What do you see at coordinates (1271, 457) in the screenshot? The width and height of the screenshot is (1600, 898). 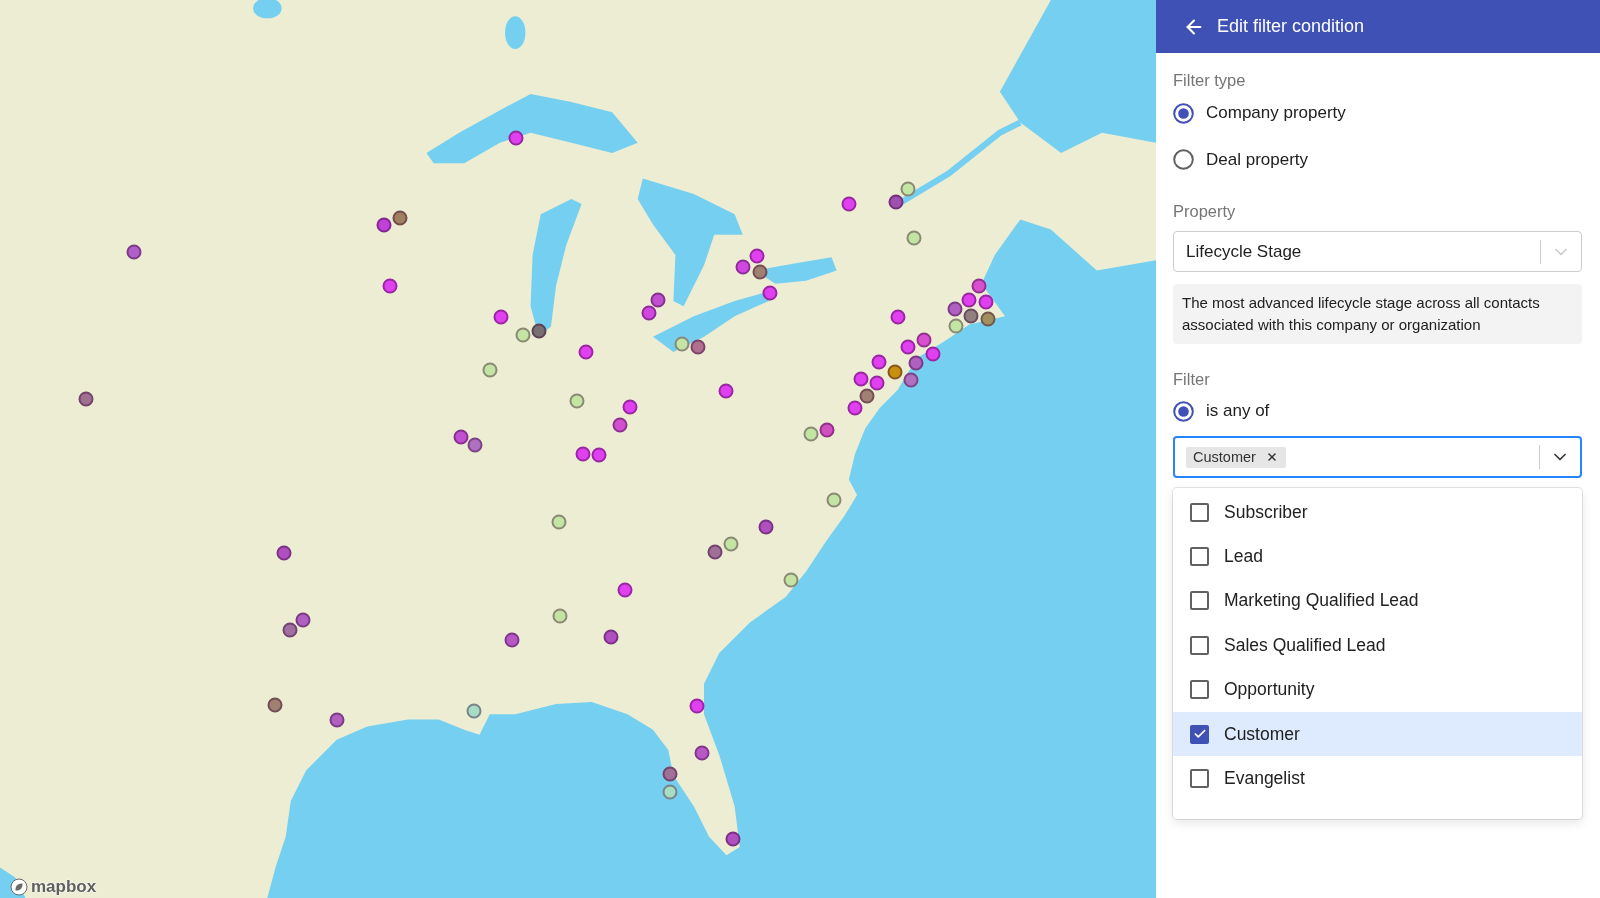 I see `close-icon` at bounding box center [1271, 457].